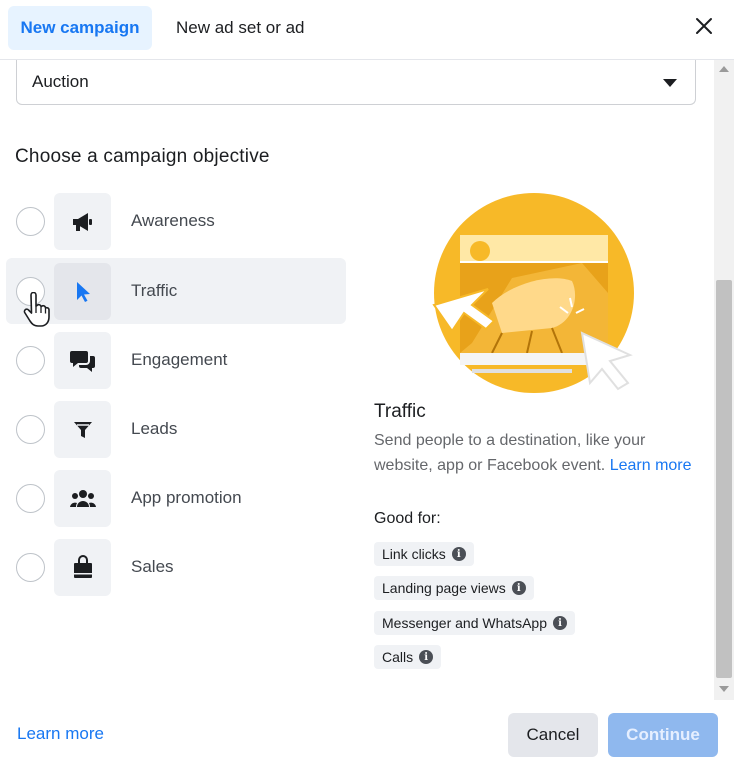  I want to click on scroll-up-arrow-icon, so click(724, 69).